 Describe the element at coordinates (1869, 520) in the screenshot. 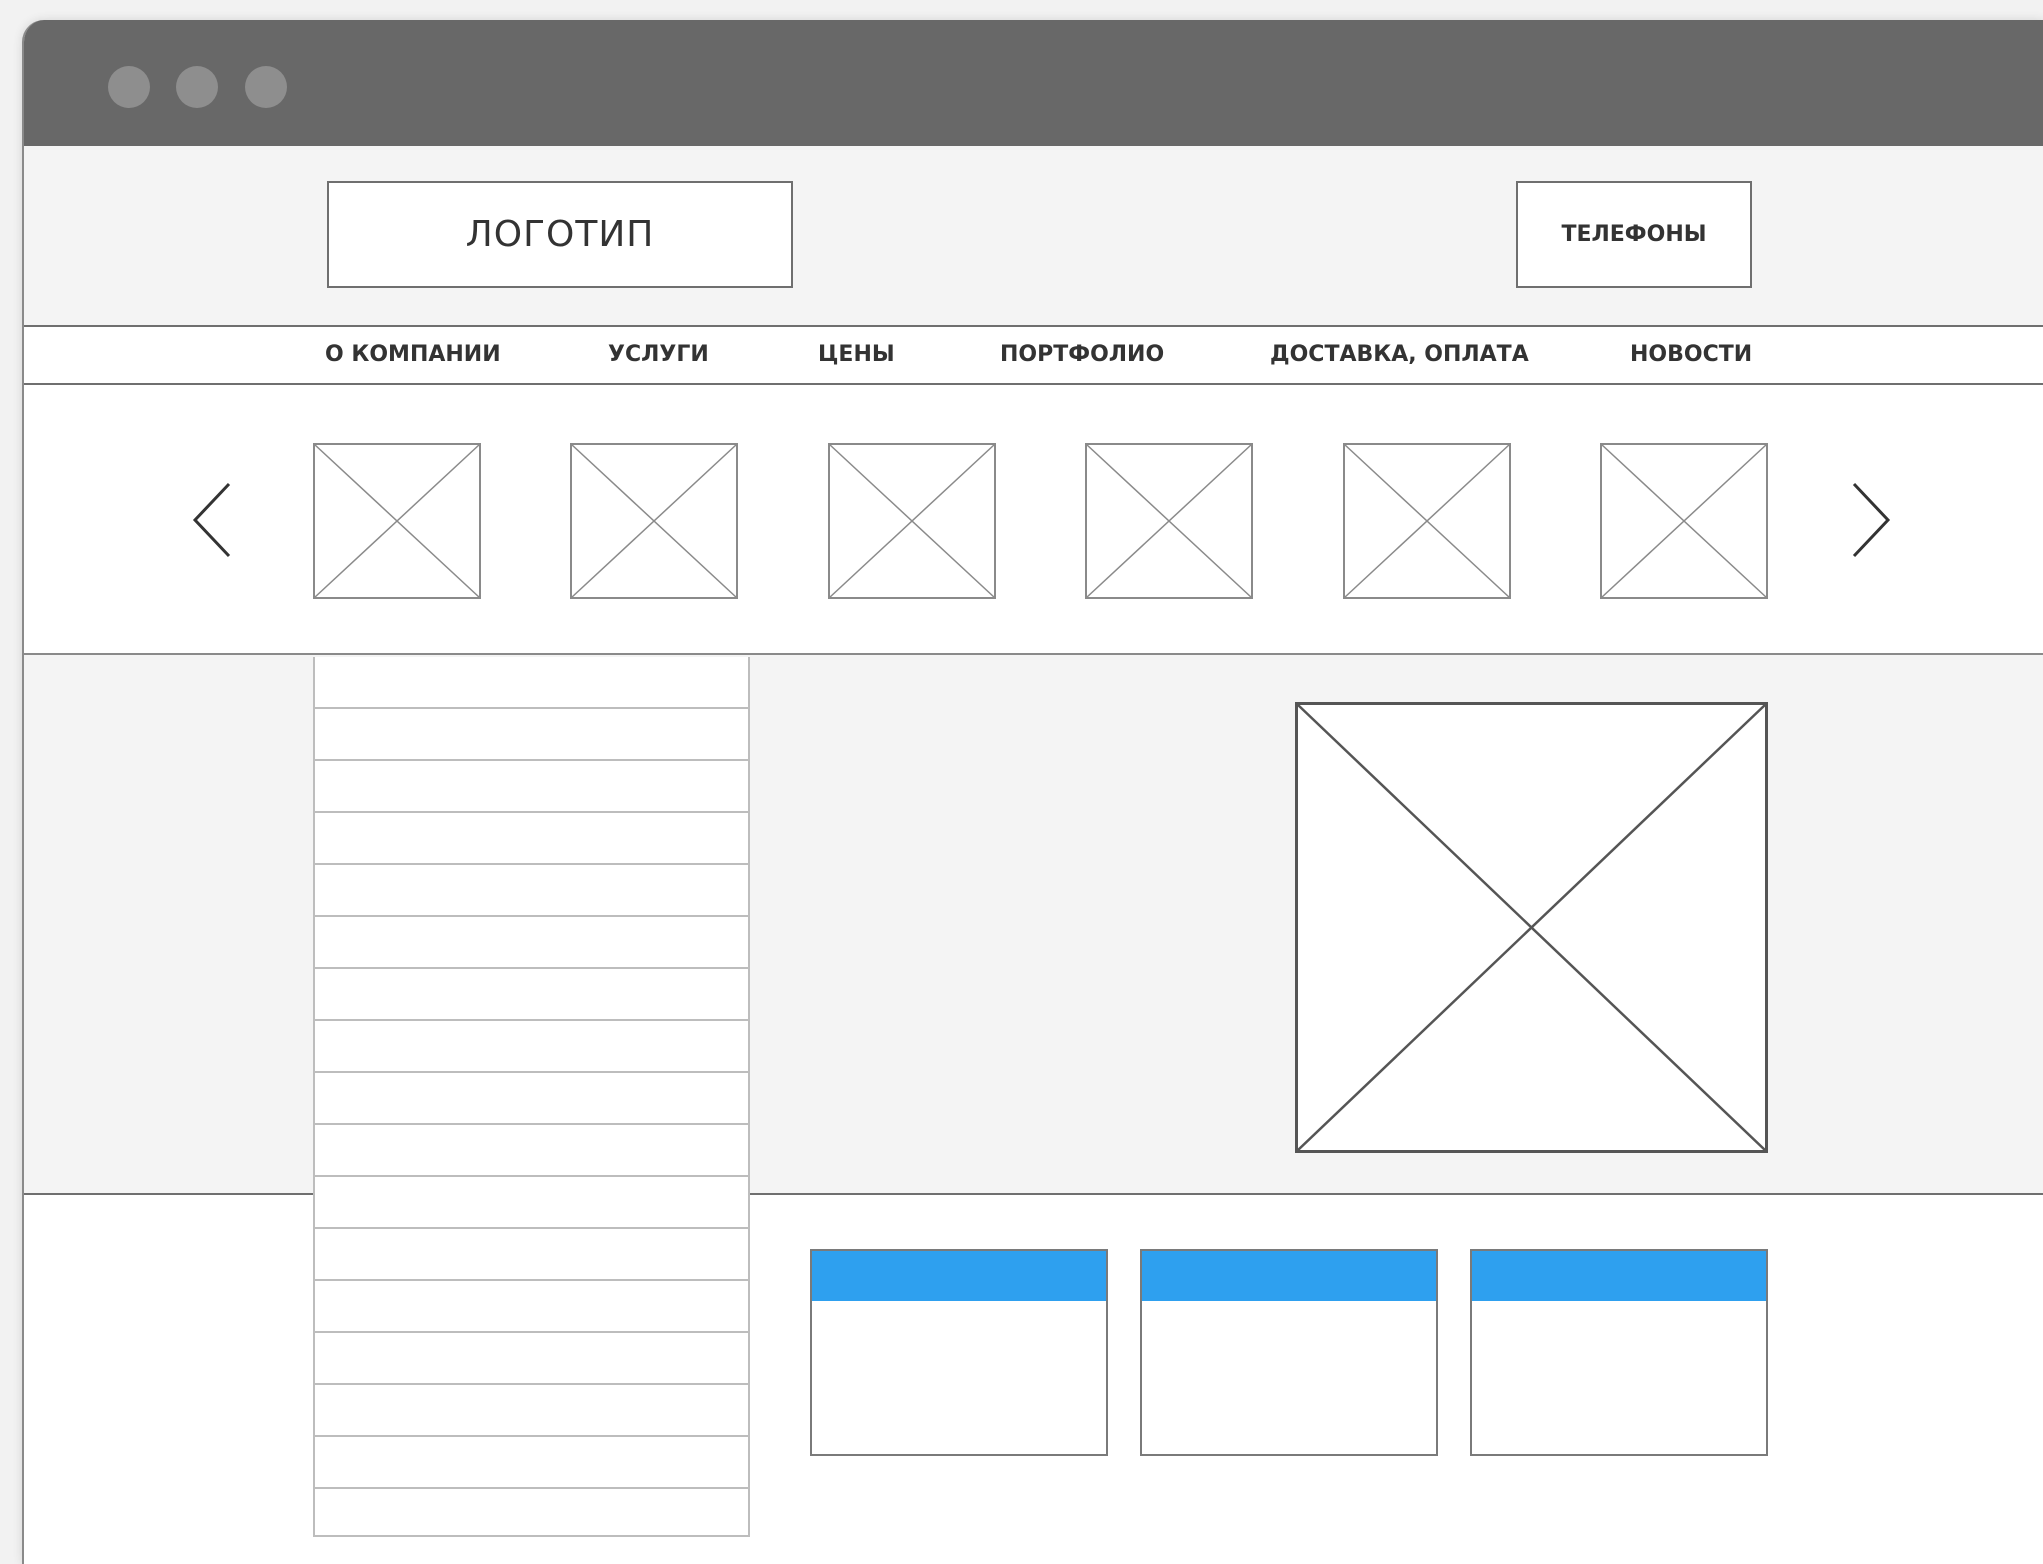

I see `chevron-right-icon` at that location.